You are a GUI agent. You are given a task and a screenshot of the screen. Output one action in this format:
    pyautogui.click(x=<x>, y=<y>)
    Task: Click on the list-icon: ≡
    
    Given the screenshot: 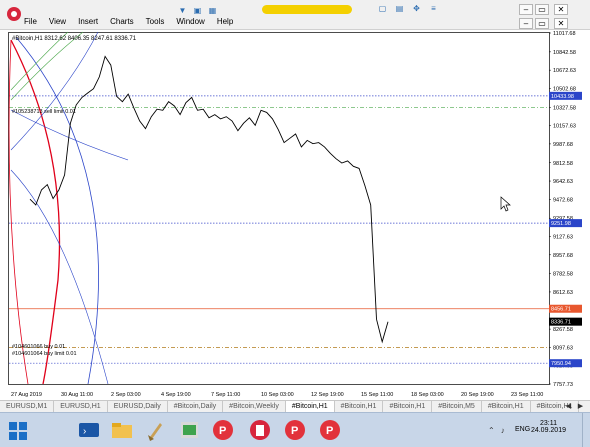 What is the action you would take?
    pyautogui.click(x=433, y=8)
    